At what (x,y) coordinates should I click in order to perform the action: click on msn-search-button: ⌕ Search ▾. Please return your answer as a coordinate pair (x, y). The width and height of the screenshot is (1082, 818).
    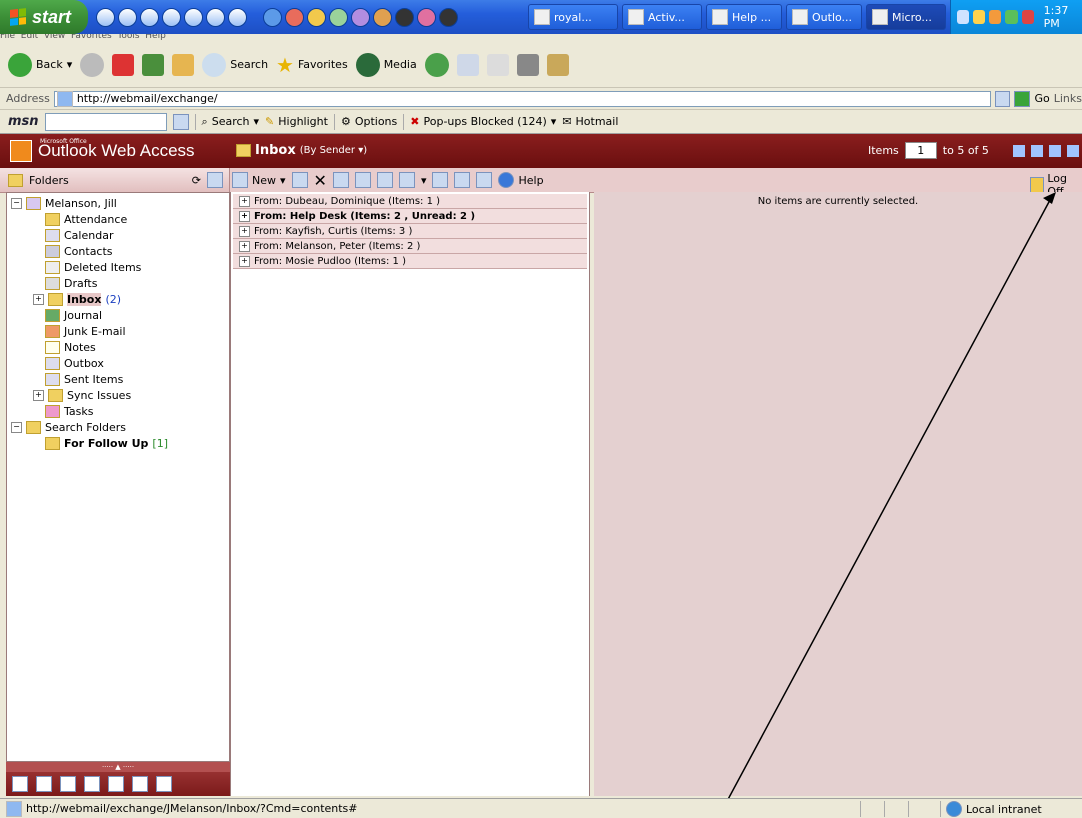
    Looking at the image, I should click on (231, 122).